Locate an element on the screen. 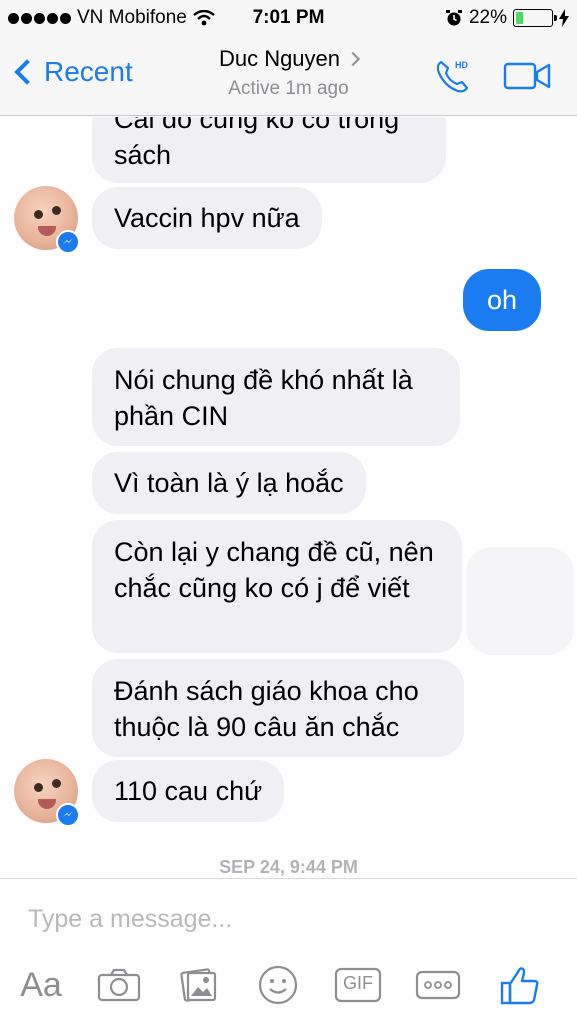 The image size is (577, 1024). photo-gallery-icon is located at coordinates (198, 985).